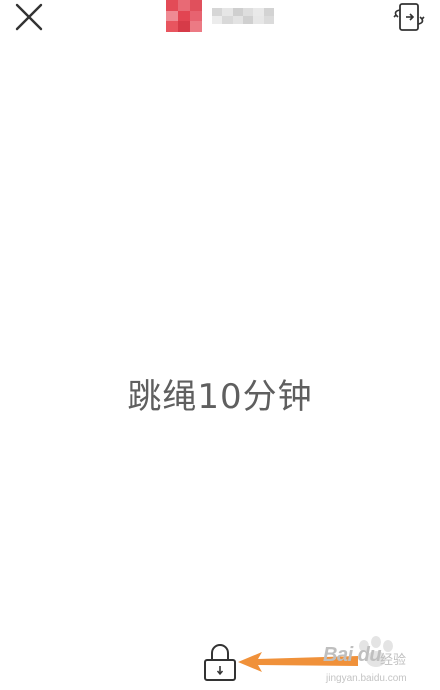  I want to click on watermark-cn: 经验, so click(393, 660).